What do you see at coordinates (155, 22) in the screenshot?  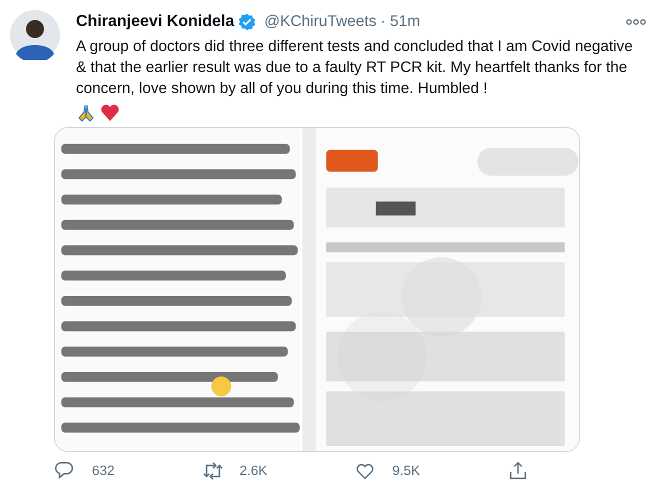 I see `author-name: Chiranjeevi Konidela` at bounding box center [155, 22].